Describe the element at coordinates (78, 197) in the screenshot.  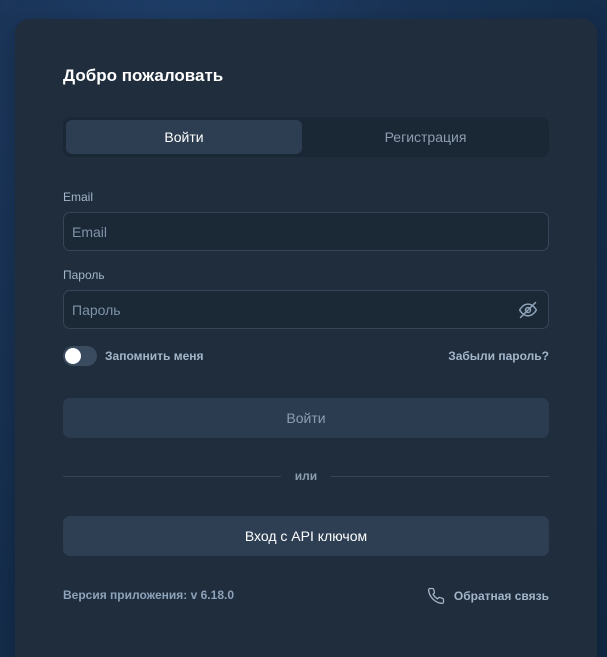
I see `email-label: Email` at that location.